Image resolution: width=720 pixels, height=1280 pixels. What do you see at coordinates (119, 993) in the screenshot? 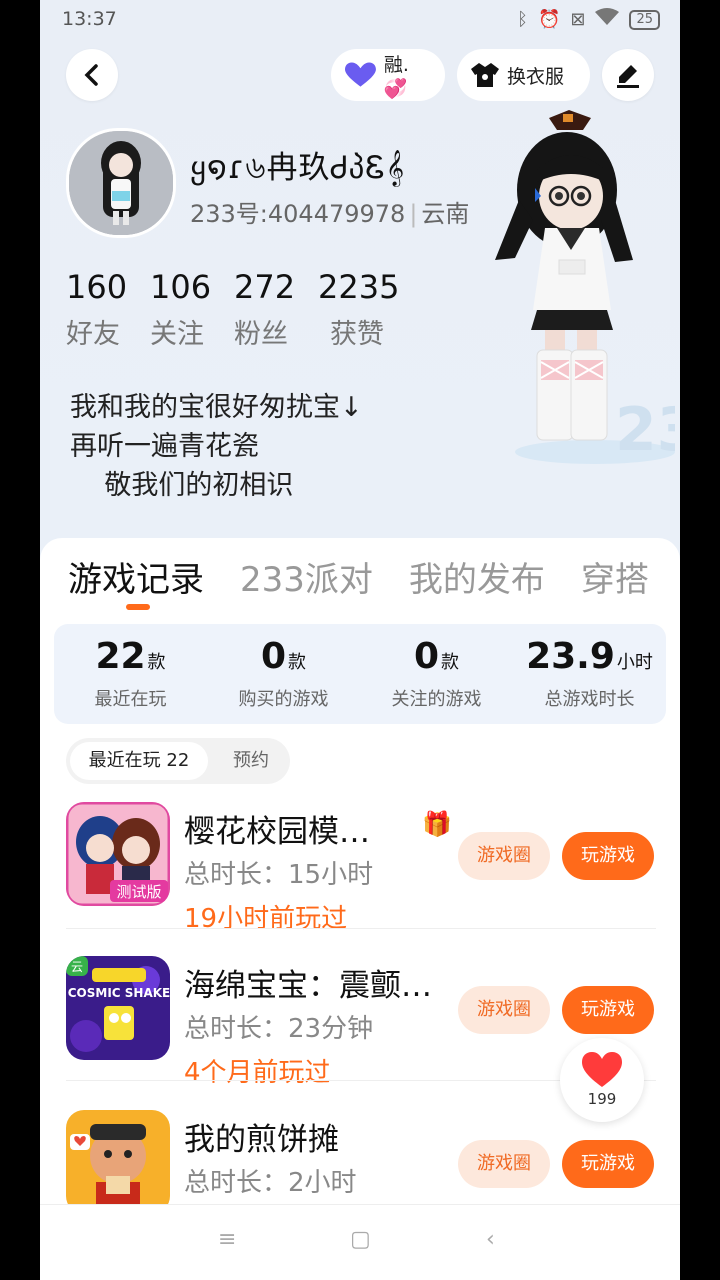
I see `game-icon-label: COSMIC SHAKE` at bounding box center [119, 993].